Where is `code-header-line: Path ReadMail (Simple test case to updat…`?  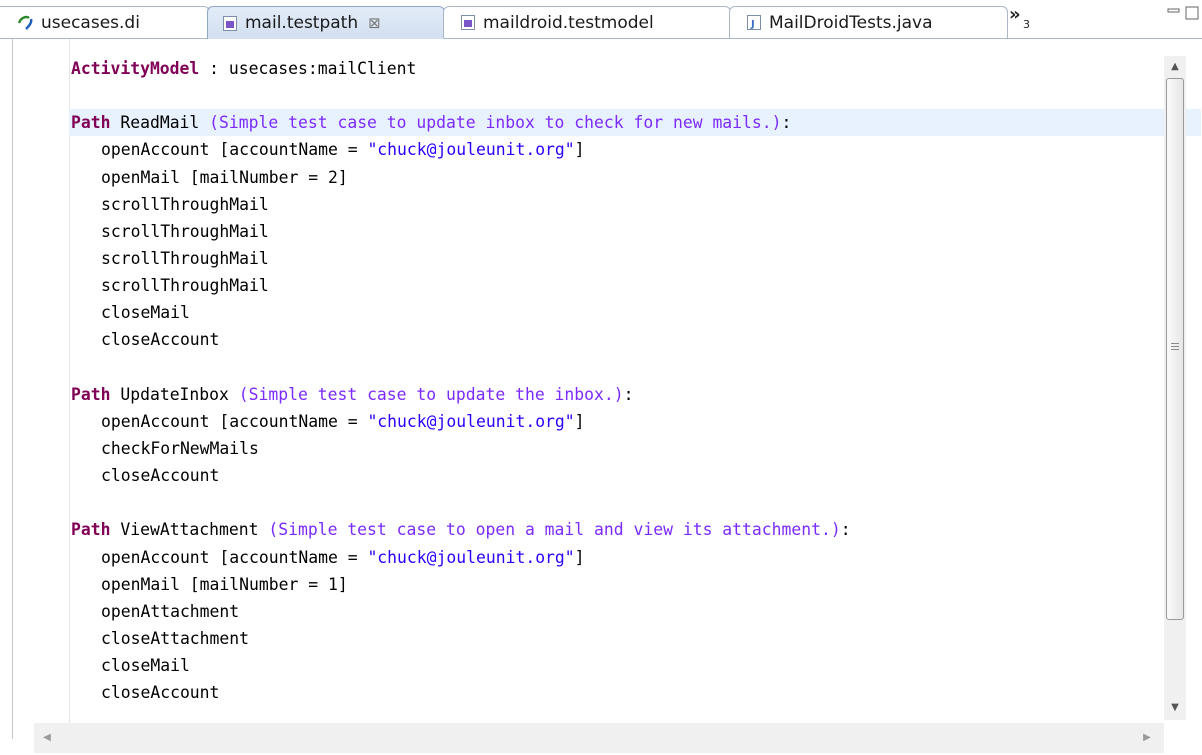
code-header-line: Path ReadMail (Simple test case to updat… is located at coordinates (635, 123).